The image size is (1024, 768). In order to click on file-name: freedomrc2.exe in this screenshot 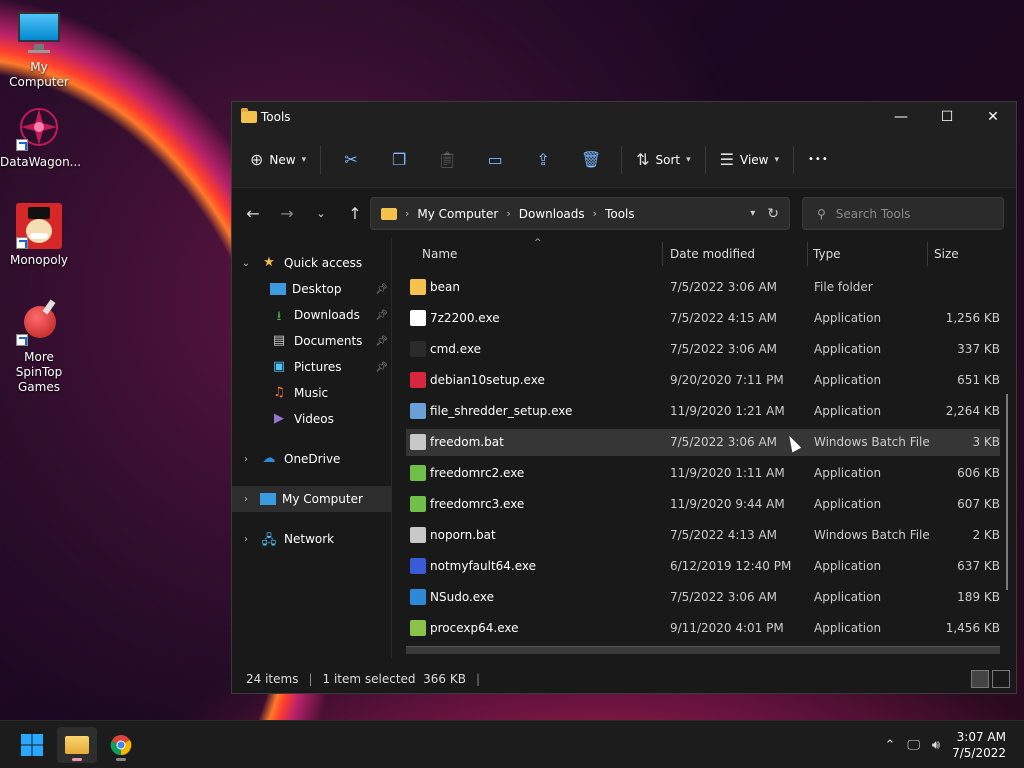, I will do `click(477, 473)`.